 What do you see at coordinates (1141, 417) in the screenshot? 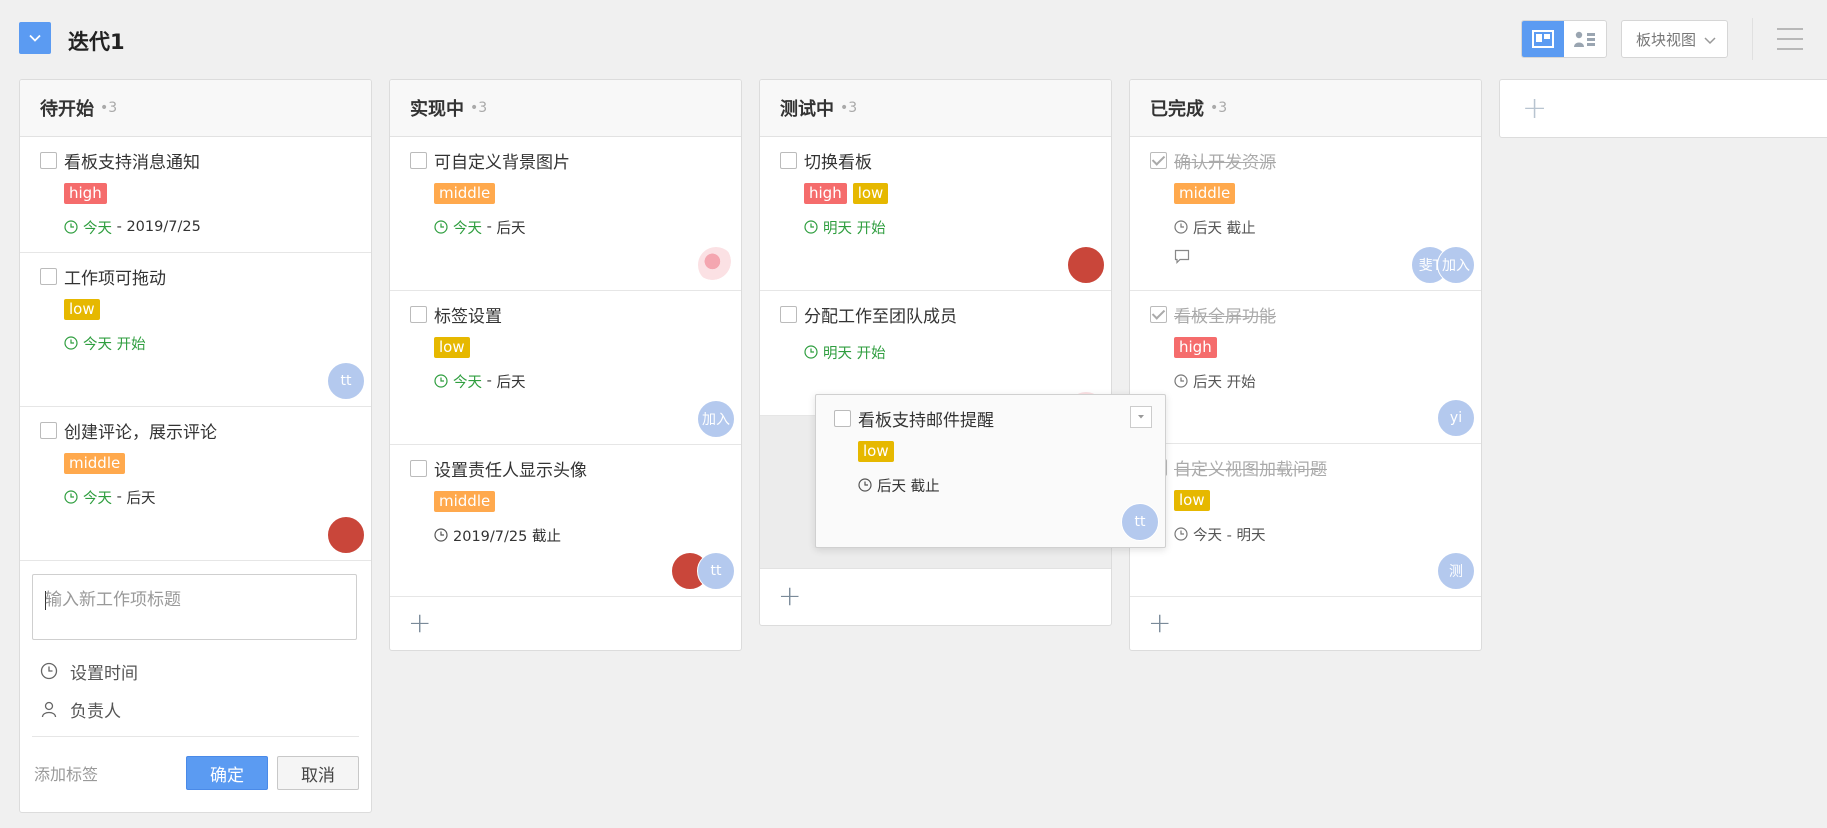
I see `card-menu-button` at bounding box center [1141, 417].